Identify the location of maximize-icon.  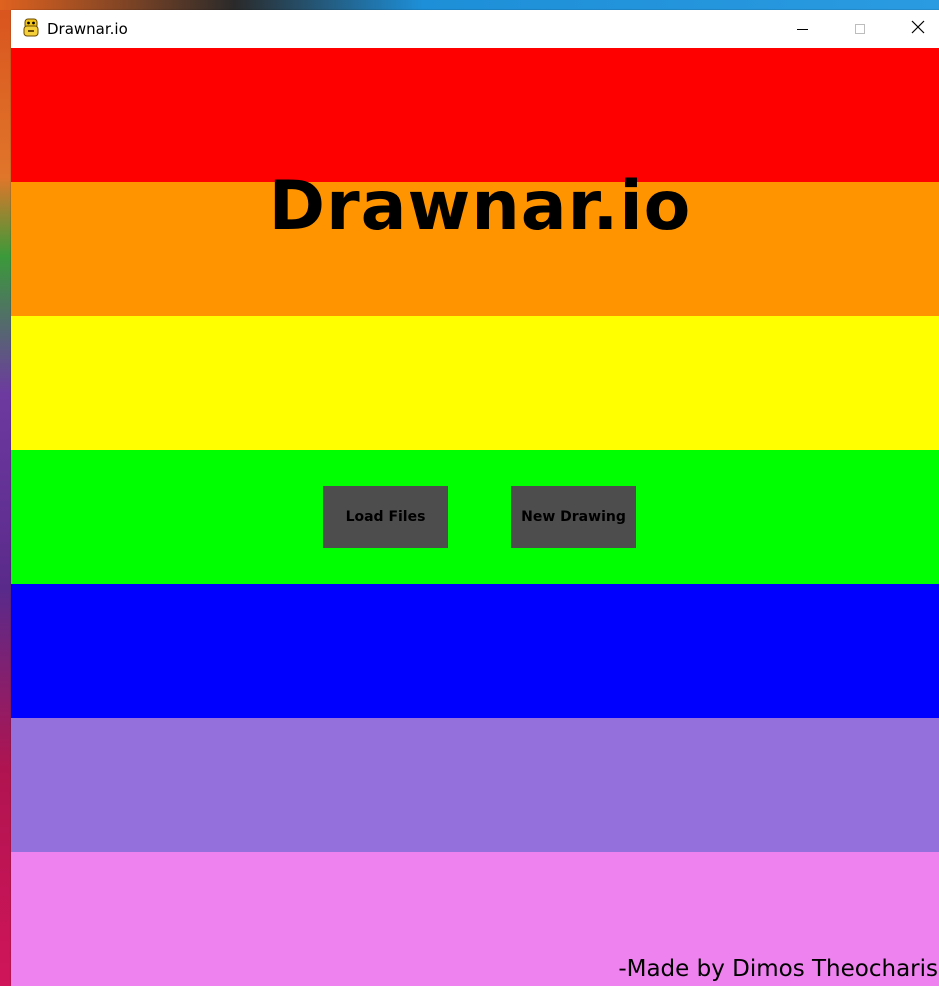
(860, 29).